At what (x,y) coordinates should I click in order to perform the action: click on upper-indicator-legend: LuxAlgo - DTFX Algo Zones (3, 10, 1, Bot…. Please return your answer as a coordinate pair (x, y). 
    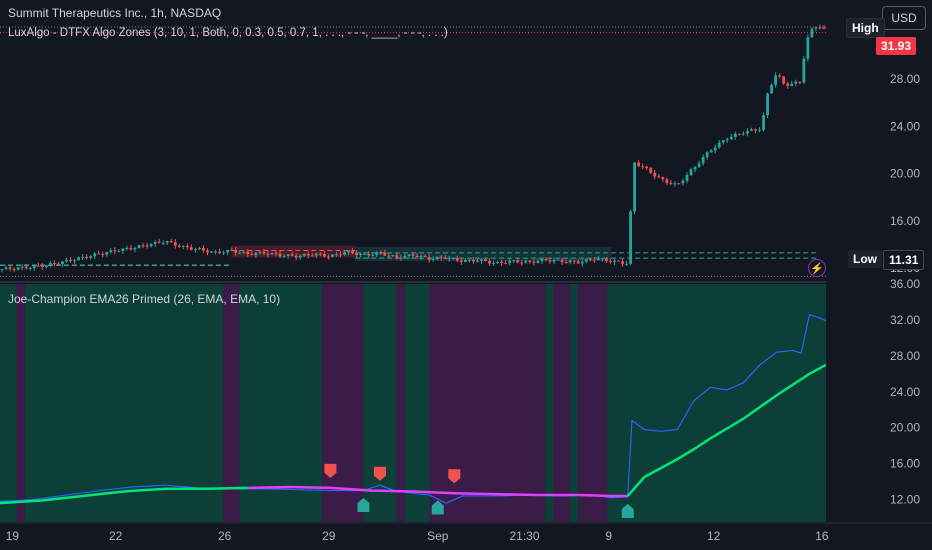
    Looking at the image, I should click on (228, 33).